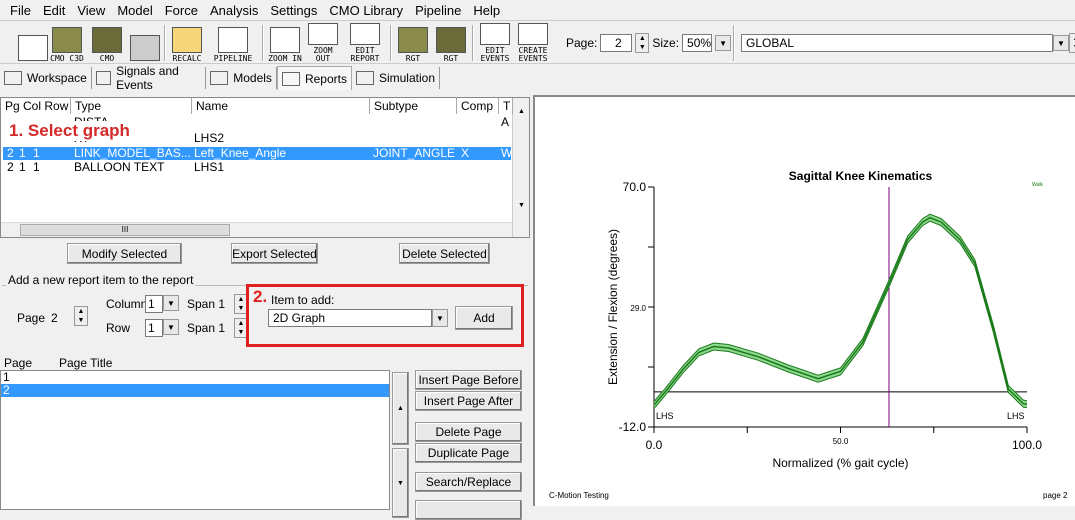 The image size is (1075, 520). Describe the element at coordinates (256, 229) in the screenshot. I see `horizontal-scrollbar: III` at that location.